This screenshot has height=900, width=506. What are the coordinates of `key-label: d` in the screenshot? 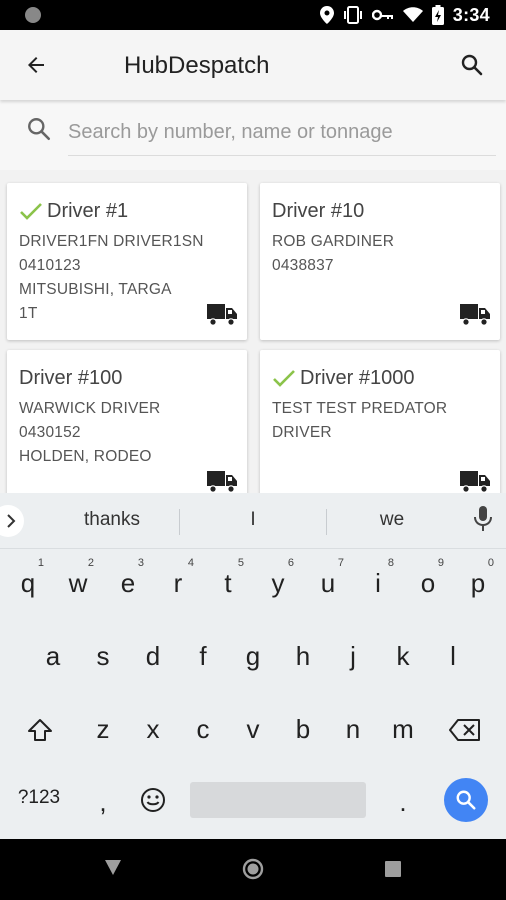 It's located at (153, 656).